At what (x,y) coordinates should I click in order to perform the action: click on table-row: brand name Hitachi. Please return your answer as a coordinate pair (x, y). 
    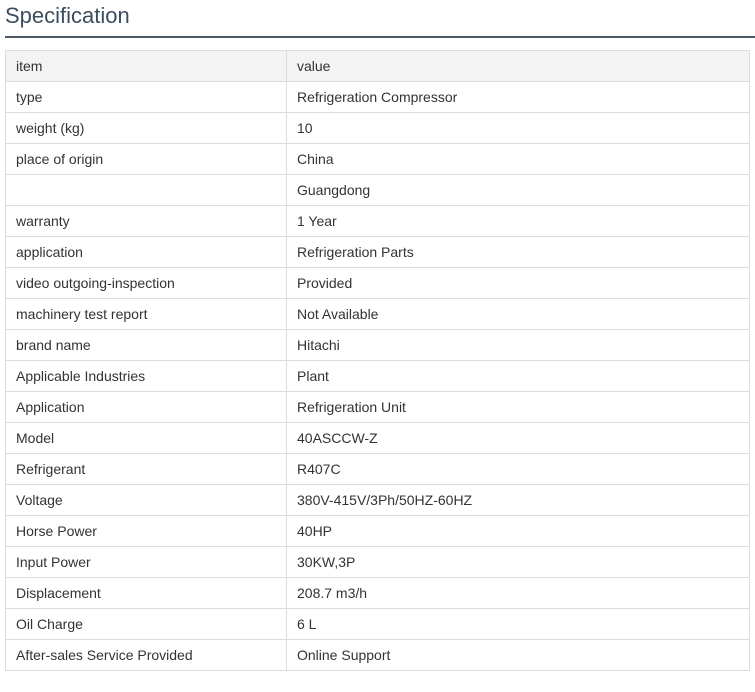
    Looking at the image, I should click on (377, 345).